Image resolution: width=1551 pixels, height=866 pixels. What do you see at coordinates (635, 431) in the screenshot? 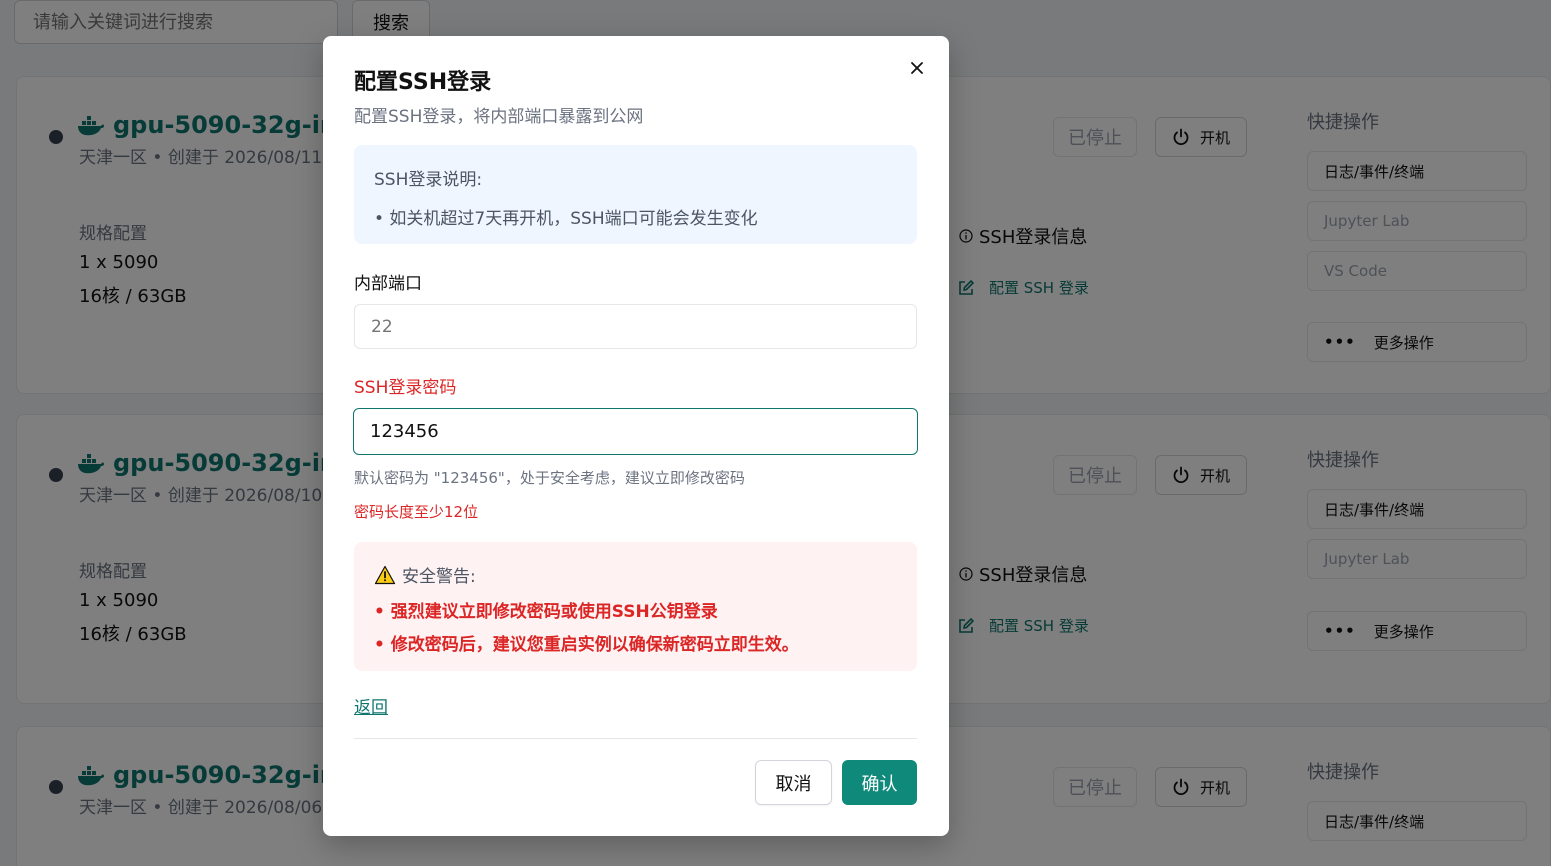
I see `ssh-password-input` at bounding box center [635, 431].